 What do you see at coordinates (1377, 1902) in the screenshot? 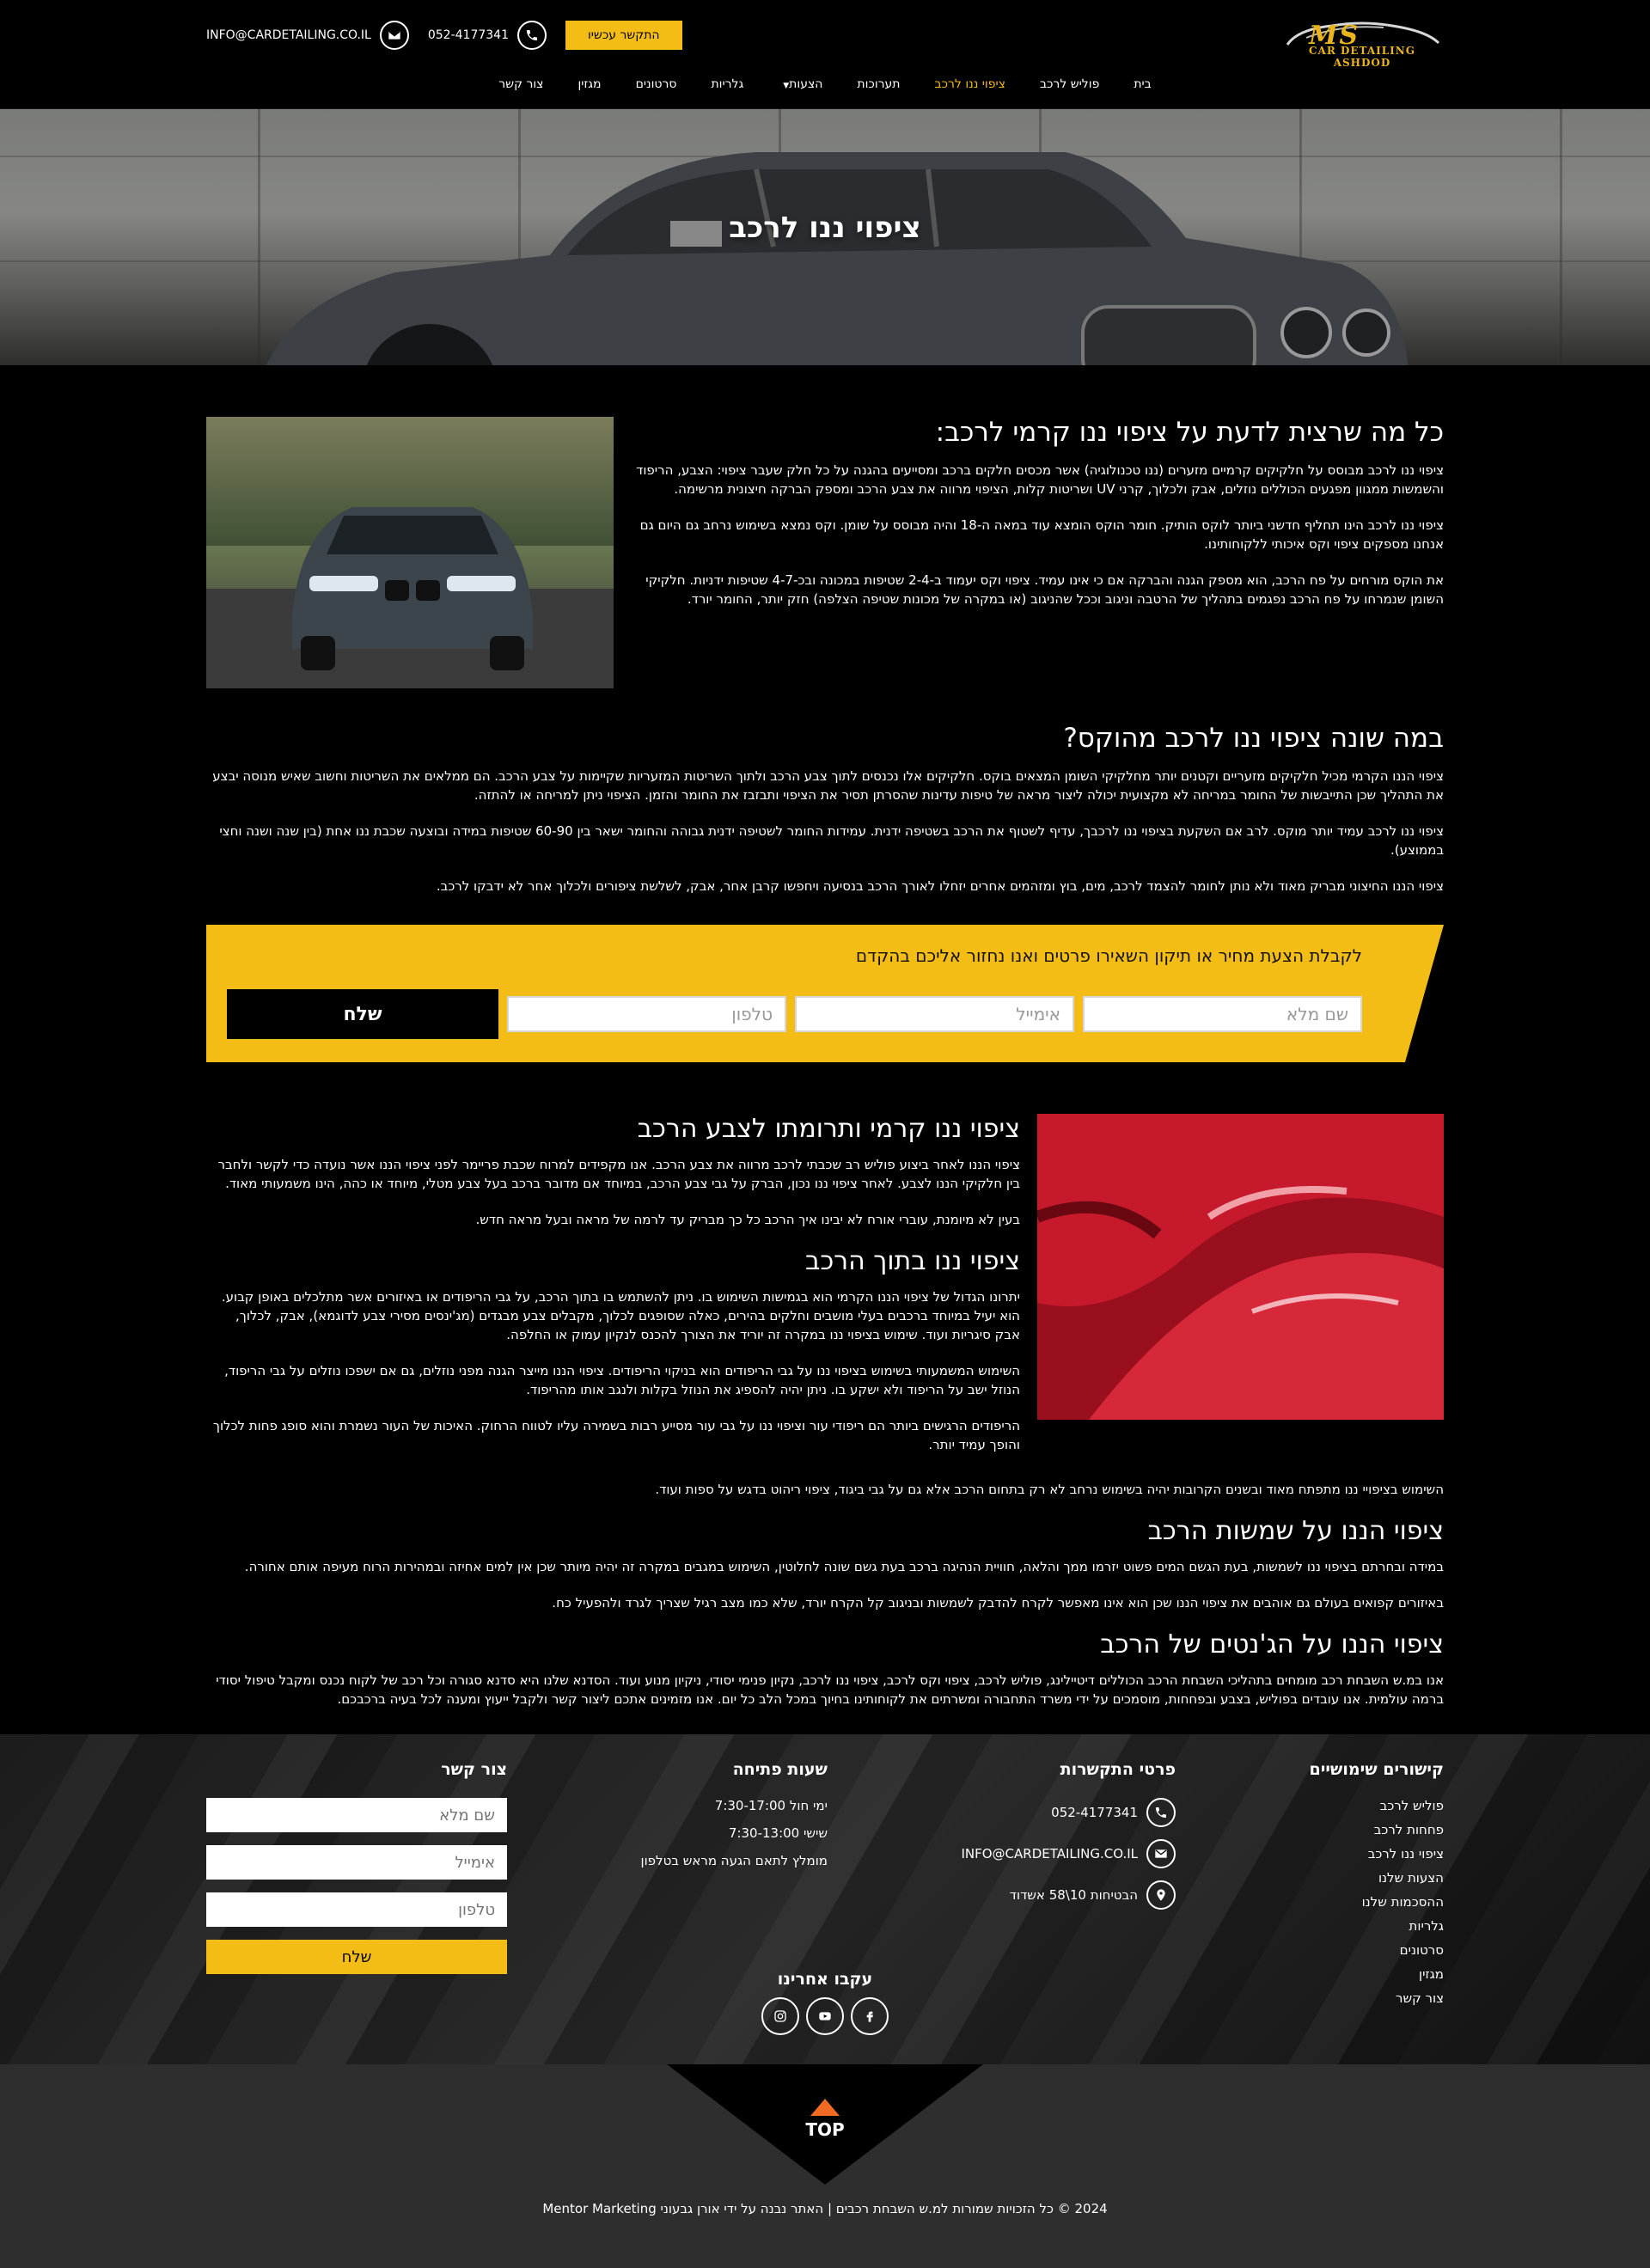
I see `footer-link: ההסכמות שלנו` at bounding box center [1377, 1902].